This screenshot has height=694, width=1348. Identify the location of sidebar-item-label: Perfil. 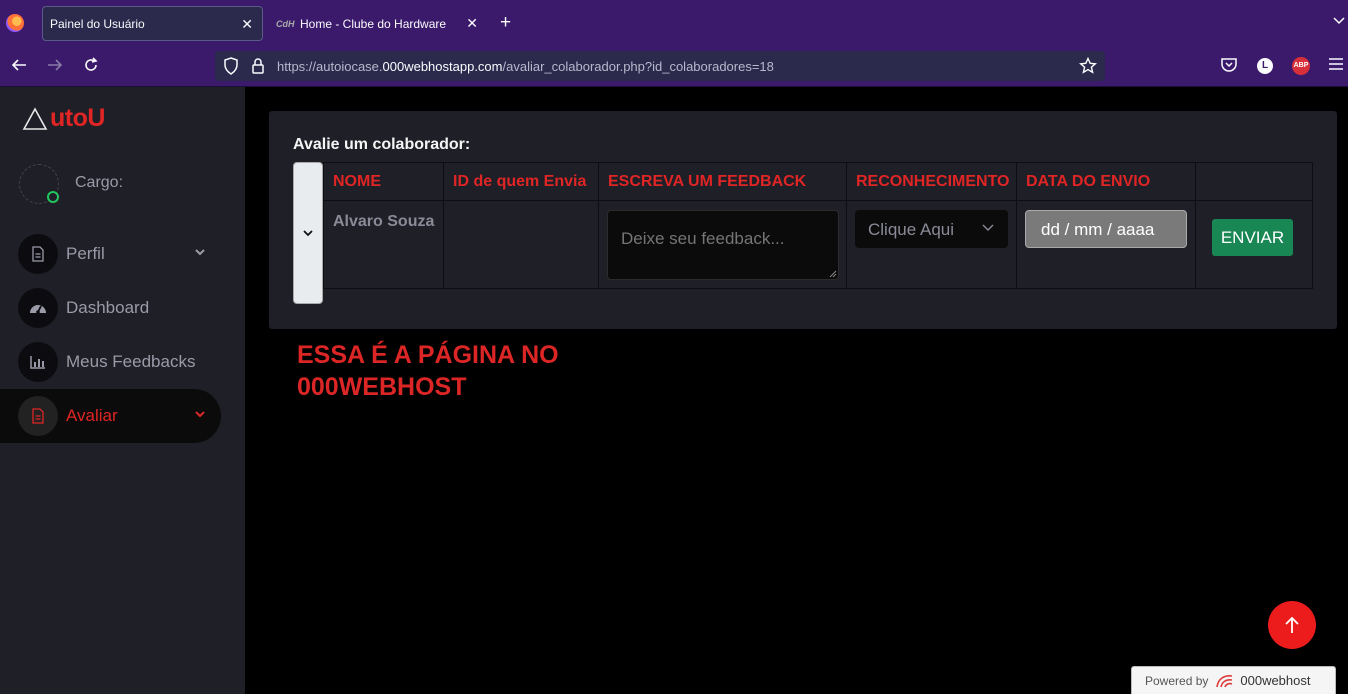
(85, 253).